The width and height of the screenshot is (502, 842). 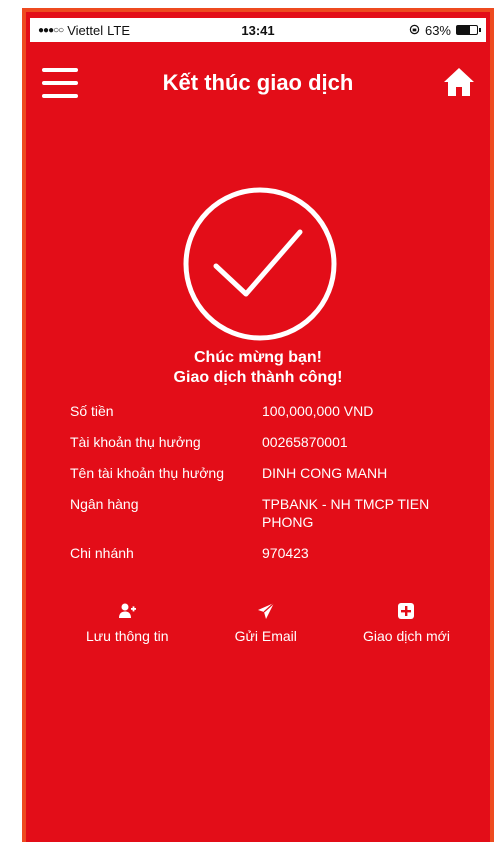 I want to click on action-label: Giao dịch mới, so click(x=406, y=636).